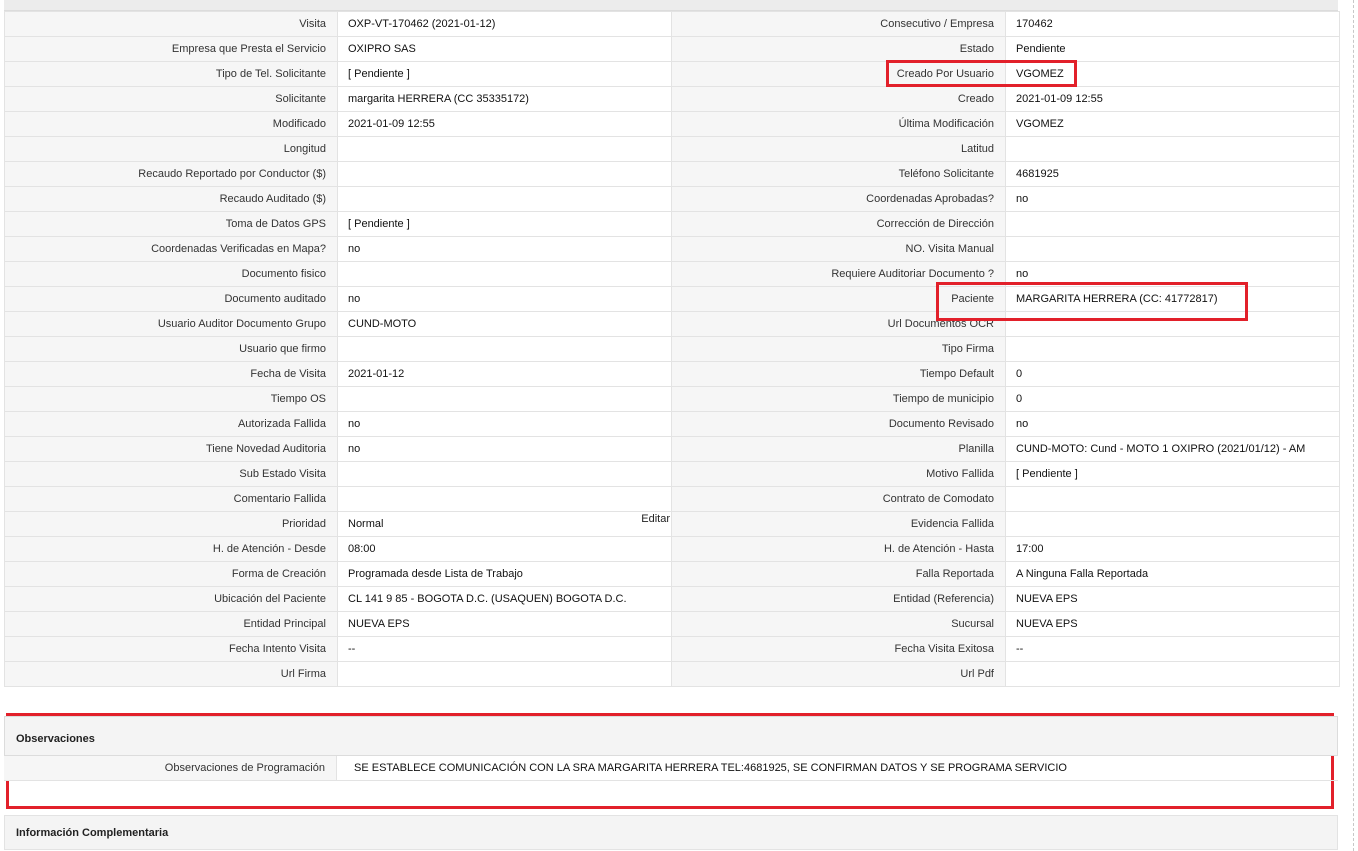 The width and height of the screenshot is (1358, 851). Describe the element at coordinates (382, 324) in the screenshot. I see `field-value: CUND-MOTO` at that location.